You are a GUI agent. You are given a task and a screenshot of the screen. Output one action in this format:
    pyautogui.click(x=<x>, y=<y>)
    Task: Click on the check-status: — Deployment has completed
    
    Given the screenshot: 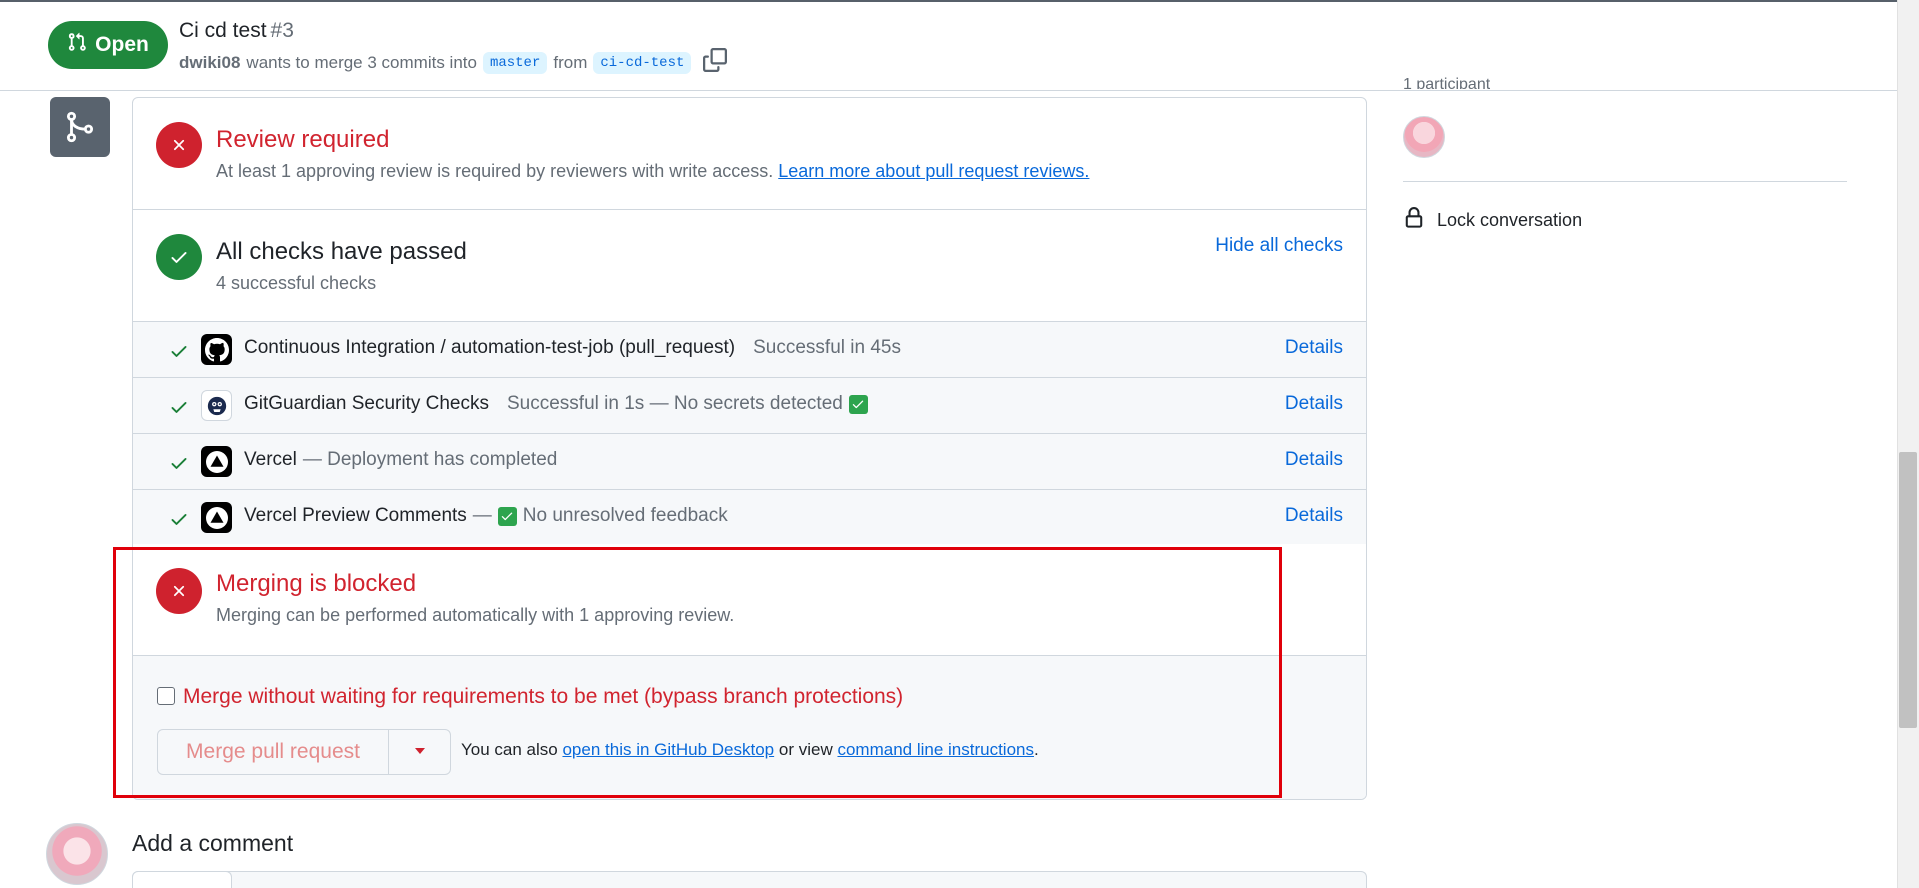 What is the action you would take?
    pyautogui.click(x=430, y=459)
    